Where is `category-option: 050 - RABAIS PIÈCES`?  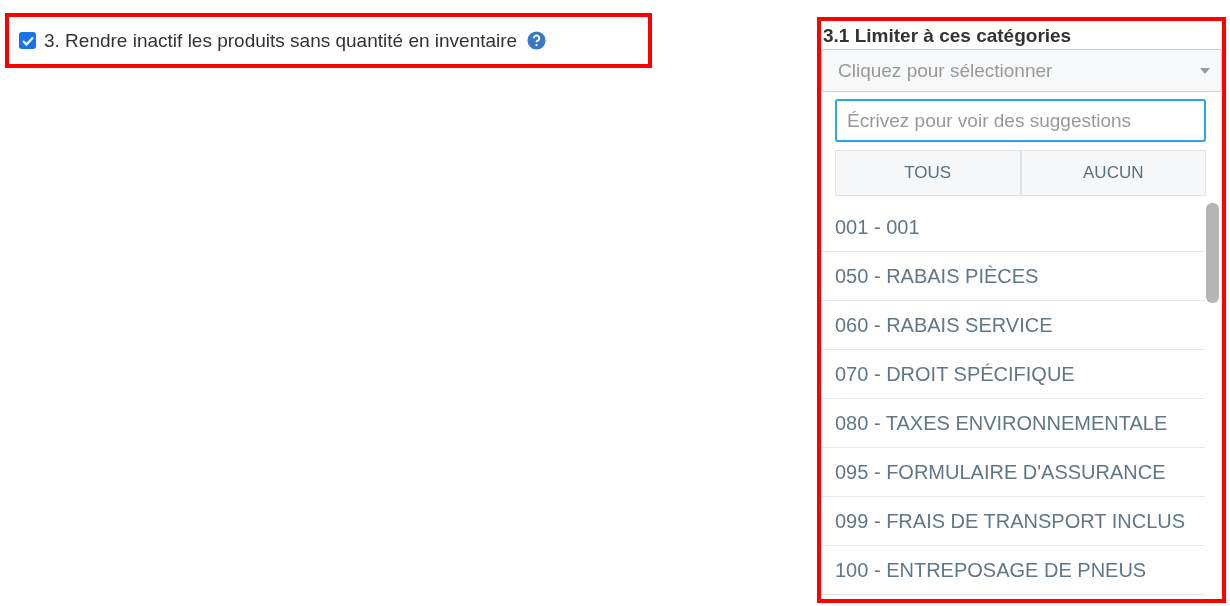 category-option: 050 - RABAIS PIÈCES is located at coordinates (1013, 276).